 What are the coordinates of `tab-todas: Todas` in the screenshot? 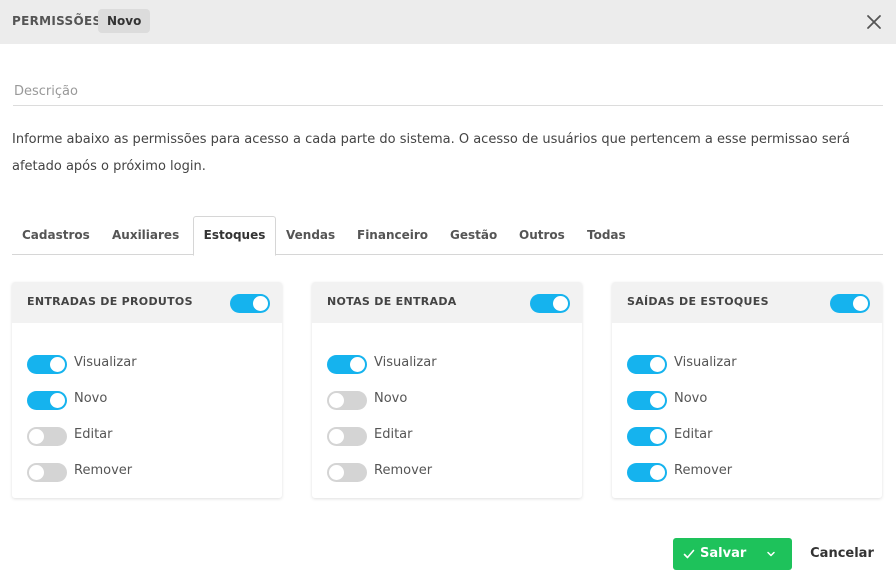 It's located at (606, 235).